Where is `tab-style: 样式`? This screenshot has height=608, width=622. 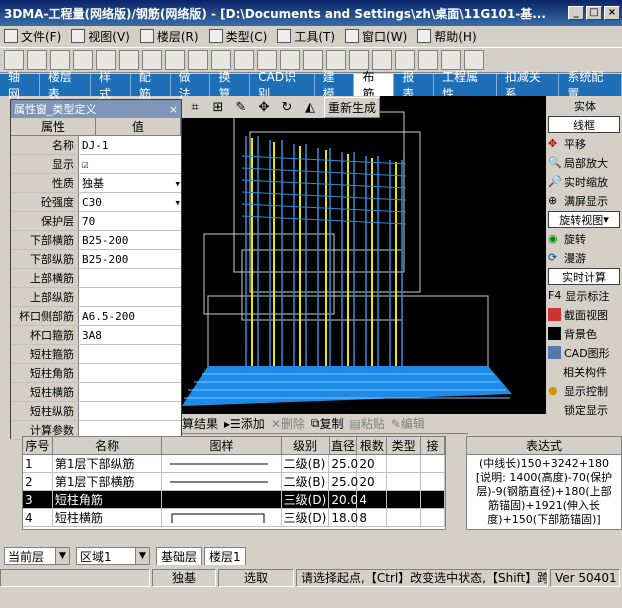 tab-style: 样式 is located at coordinates (111, 85).